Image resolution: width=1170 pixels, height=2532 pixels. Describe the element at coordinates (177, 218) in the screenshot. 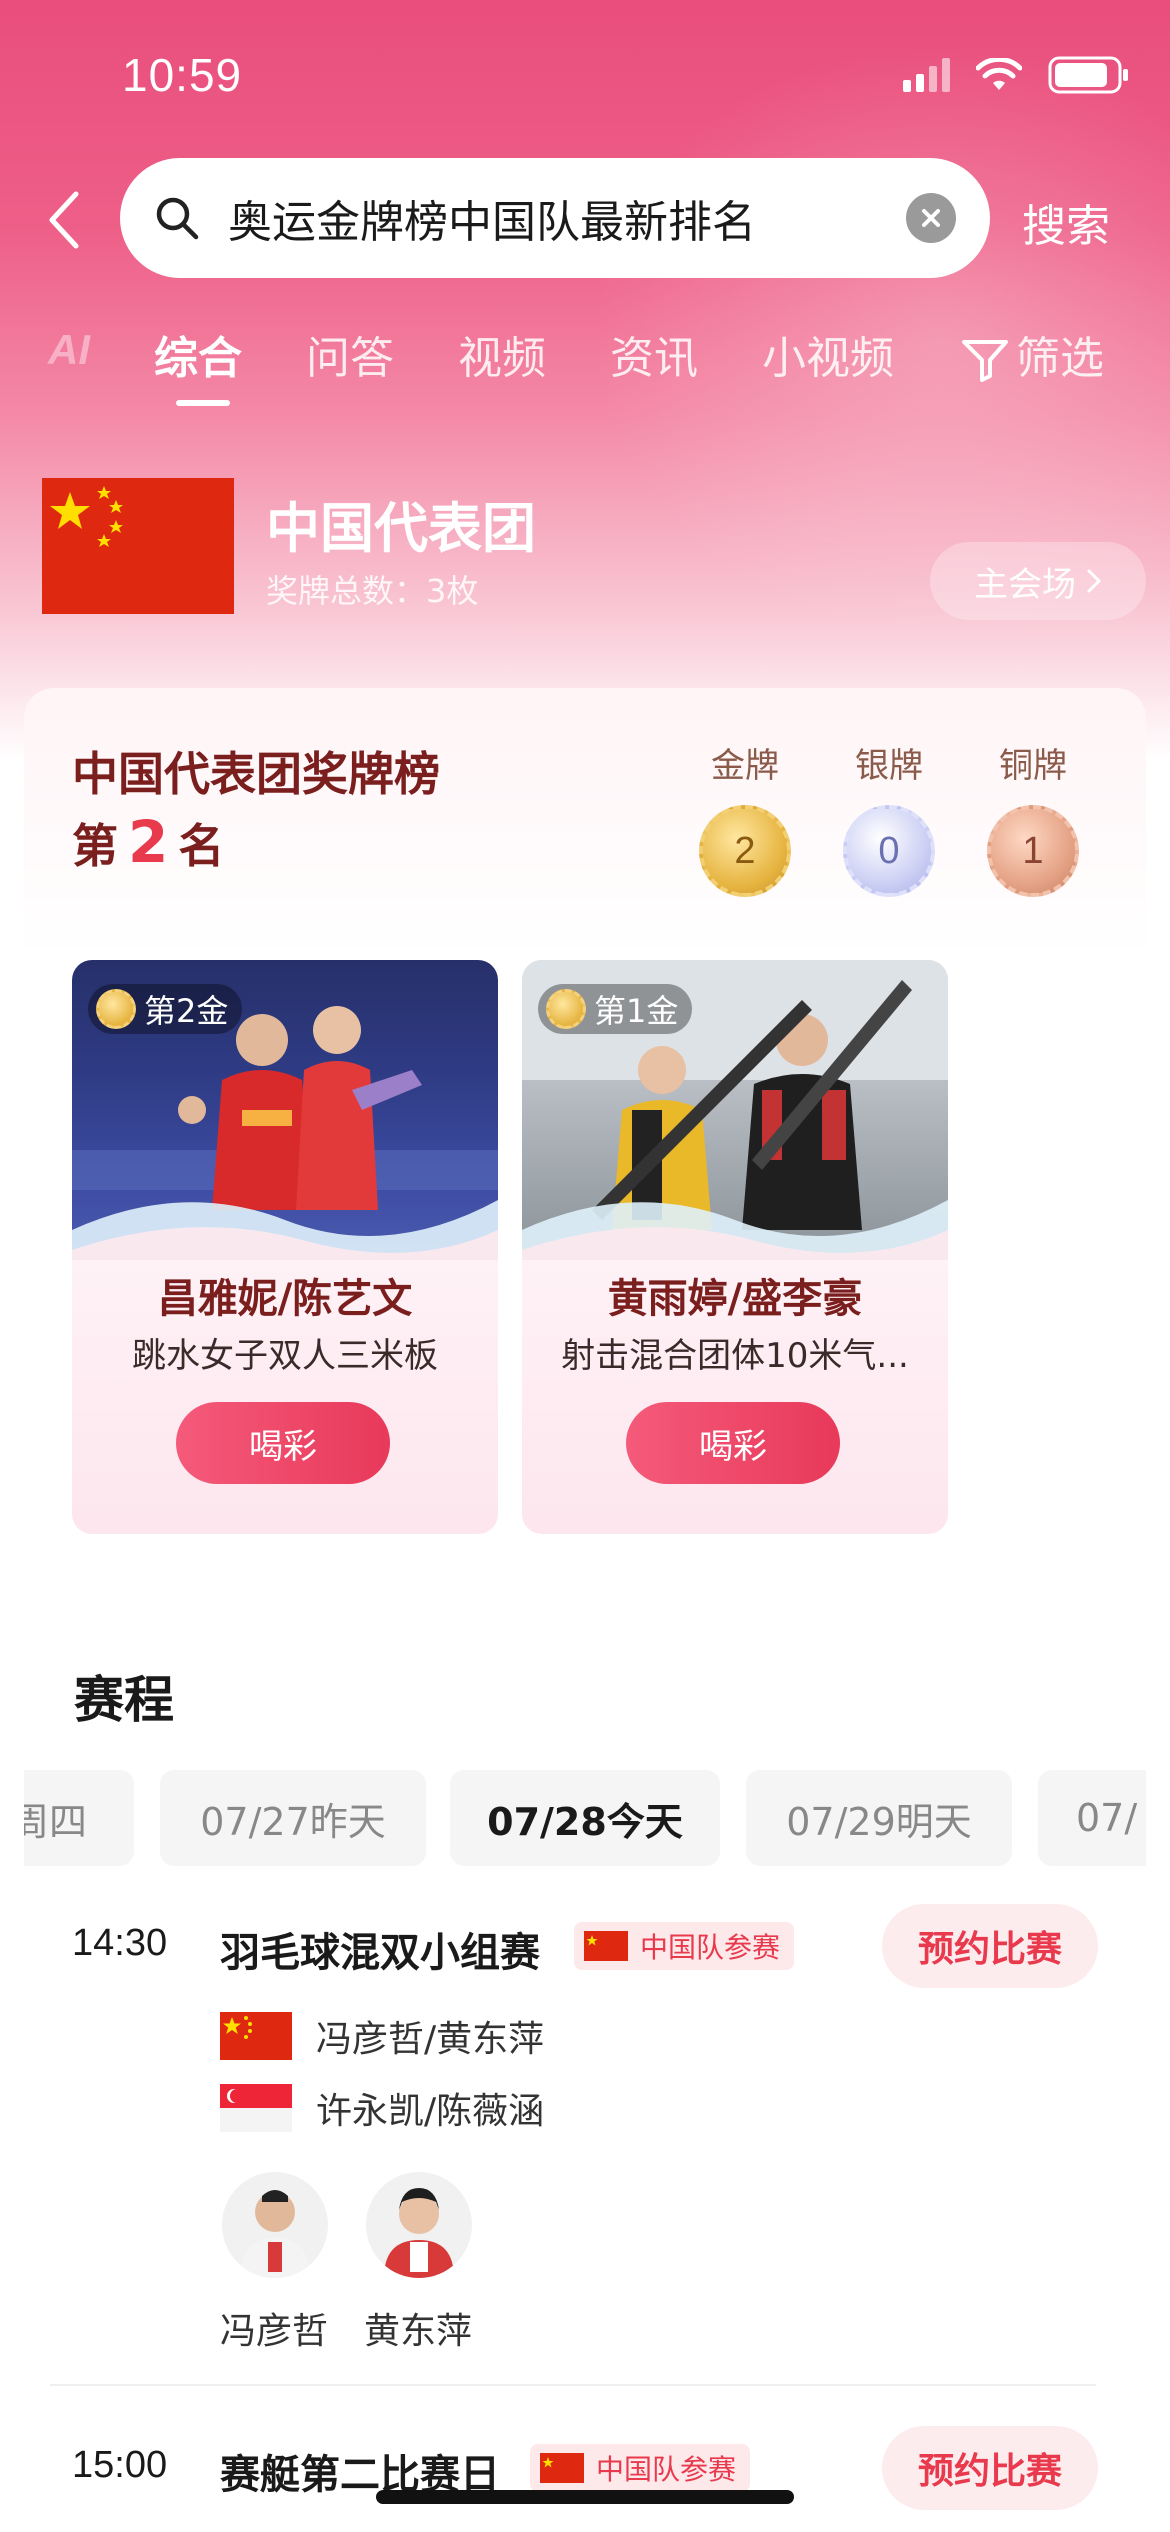

I see `search-icon` at that location.